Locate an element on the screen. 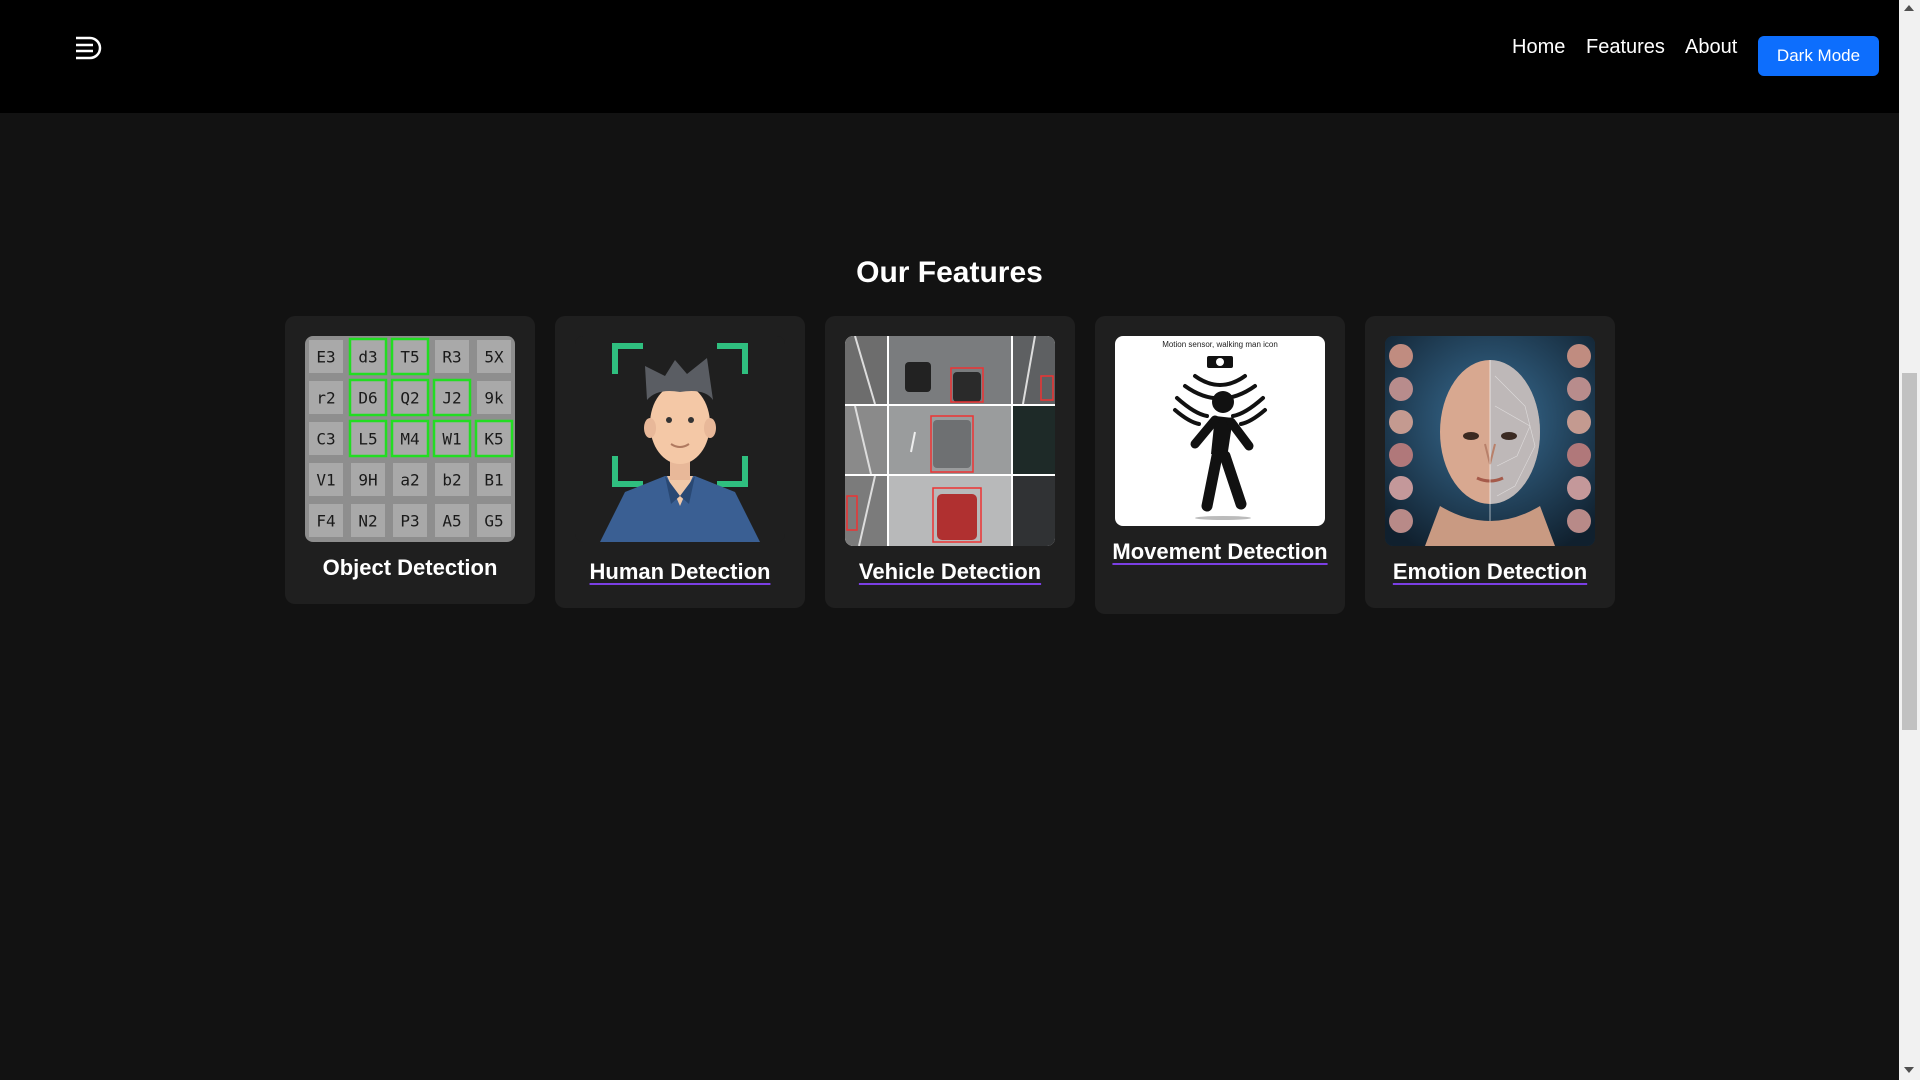 This screenshot has height=1080, width=1920. grid-character: E3 is located at coordinates (325, 357).